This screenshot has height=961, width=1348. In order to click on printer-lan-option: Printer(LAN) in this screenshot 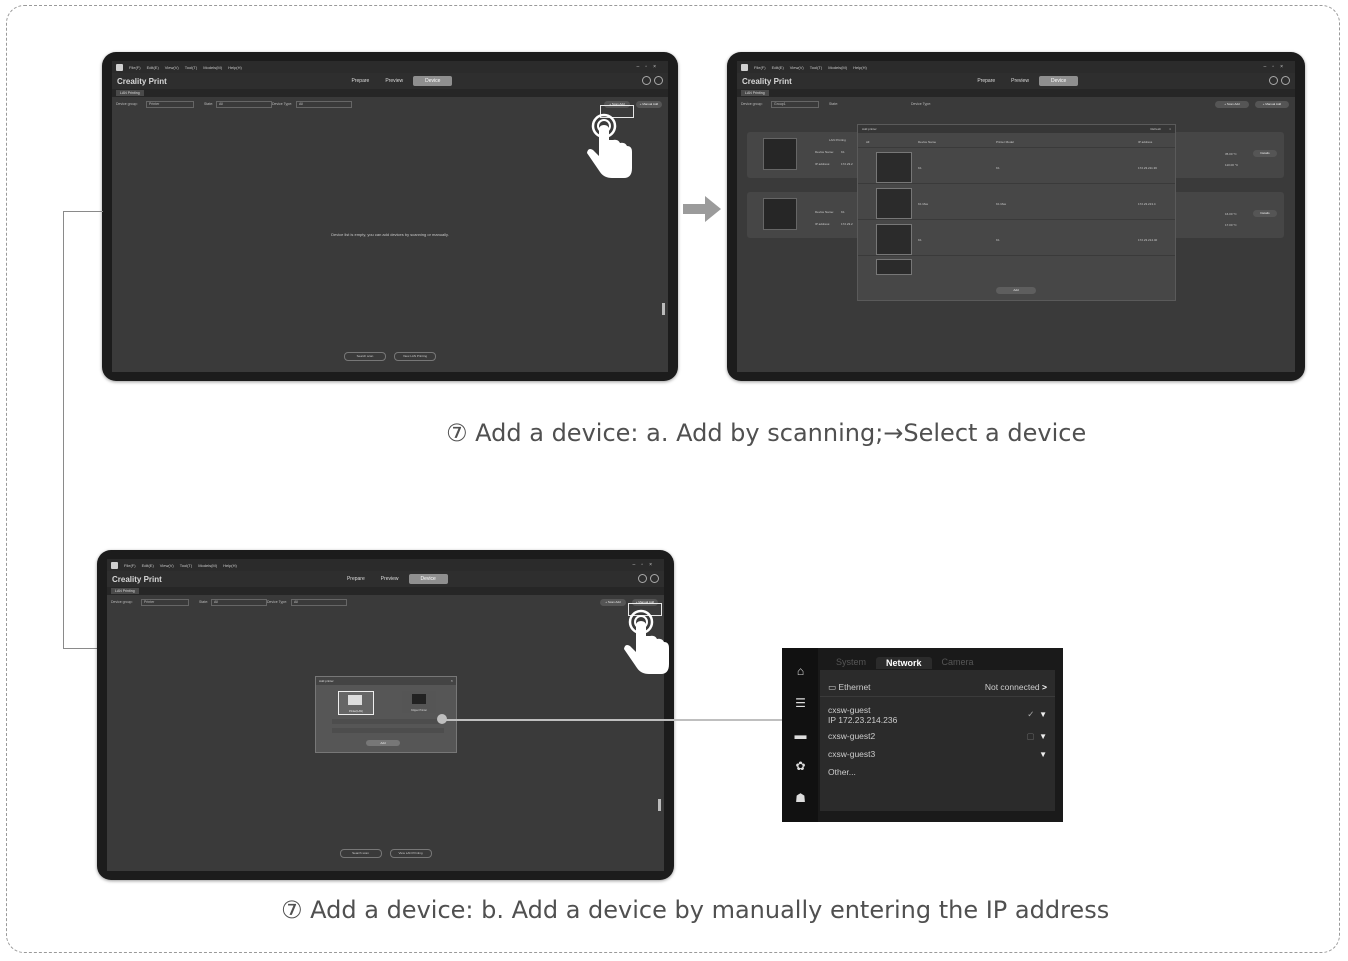, I will do `click(356, 703)`.